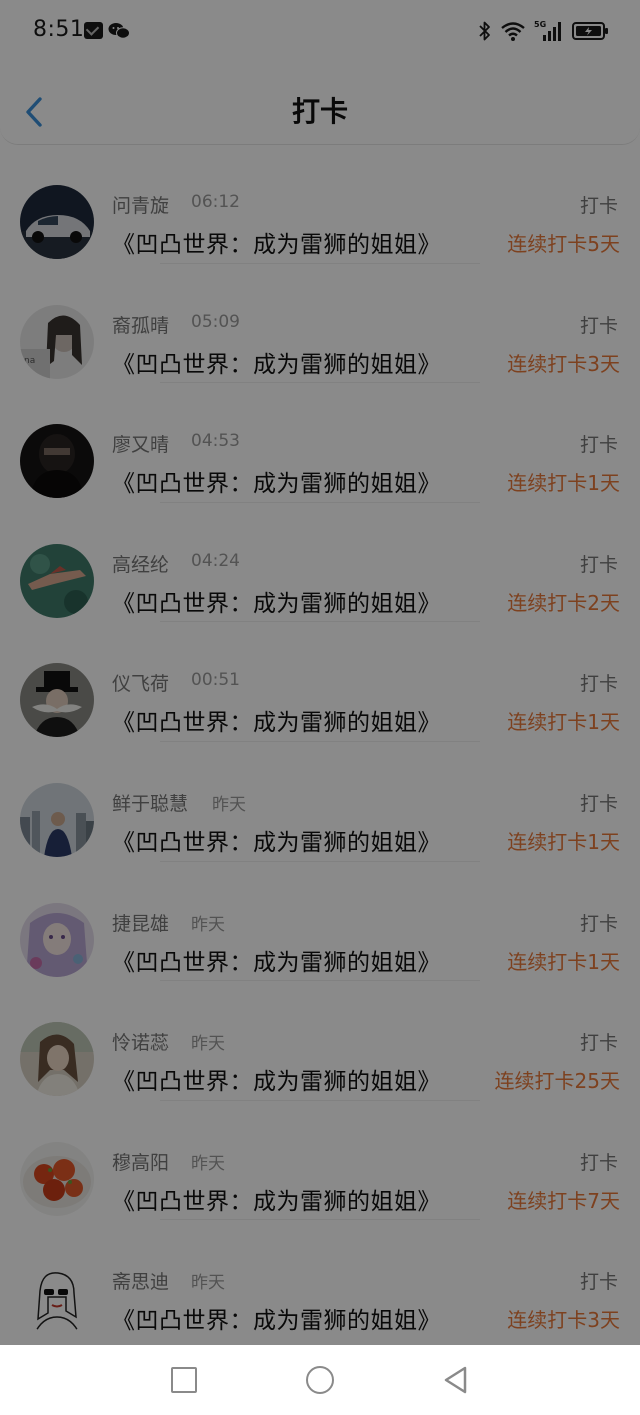 Image resolution: width=640 pixels, height=1415 pixels. What do you see at coordinates (590, 31) in the screenshot?
I see `battery-icon` at bounding box center [590, 31].